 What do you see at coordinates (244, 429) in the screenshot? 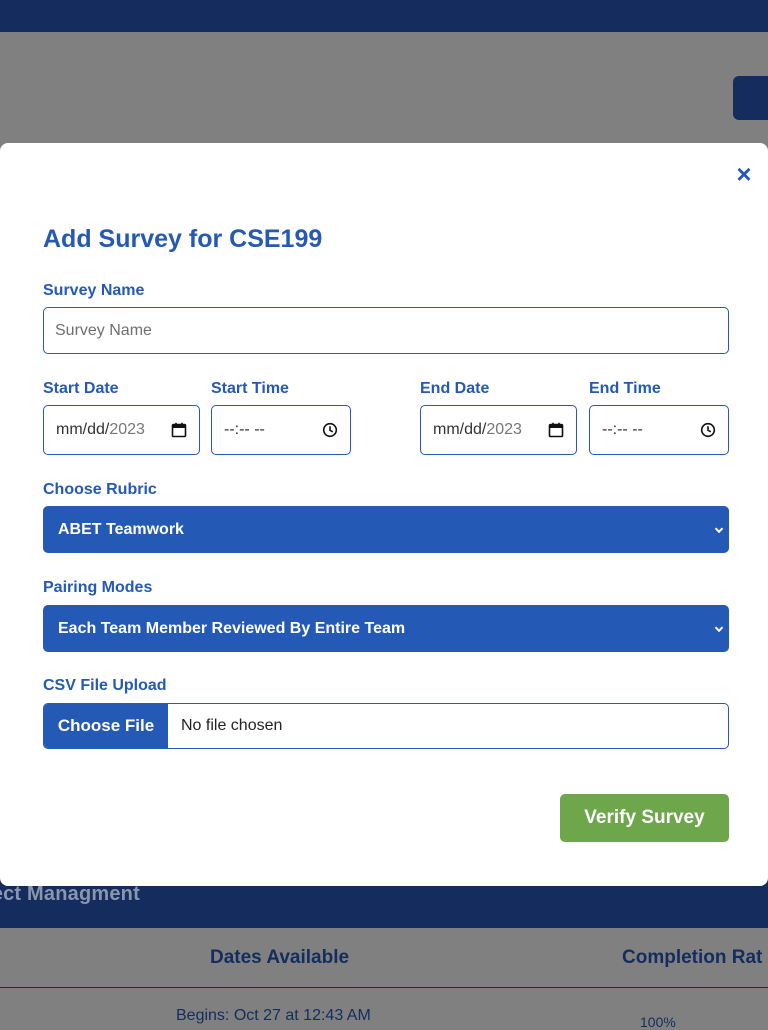
I see `start-time-placeholder: --:-- --` at bounding box center [244, 429].